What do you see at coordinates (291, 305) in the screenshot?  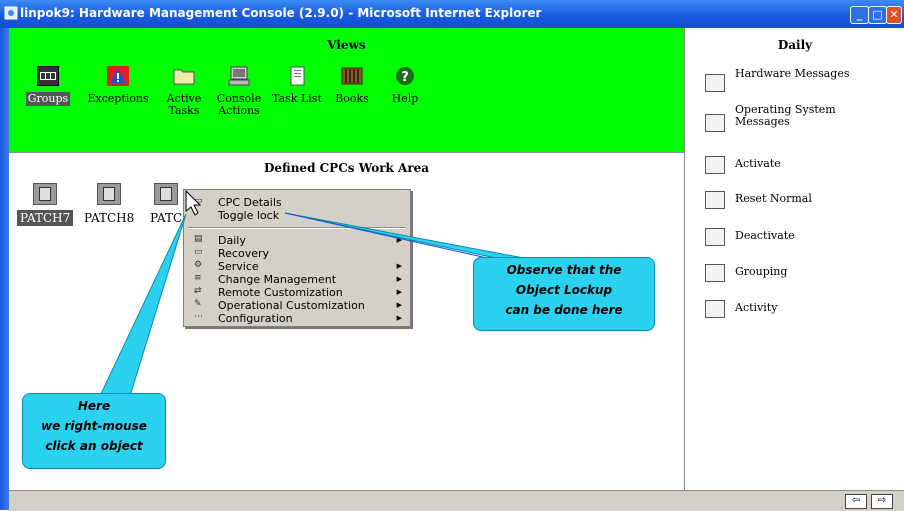 I see `menu-item-label: Operational Customization` at bounding box center [291, 305].